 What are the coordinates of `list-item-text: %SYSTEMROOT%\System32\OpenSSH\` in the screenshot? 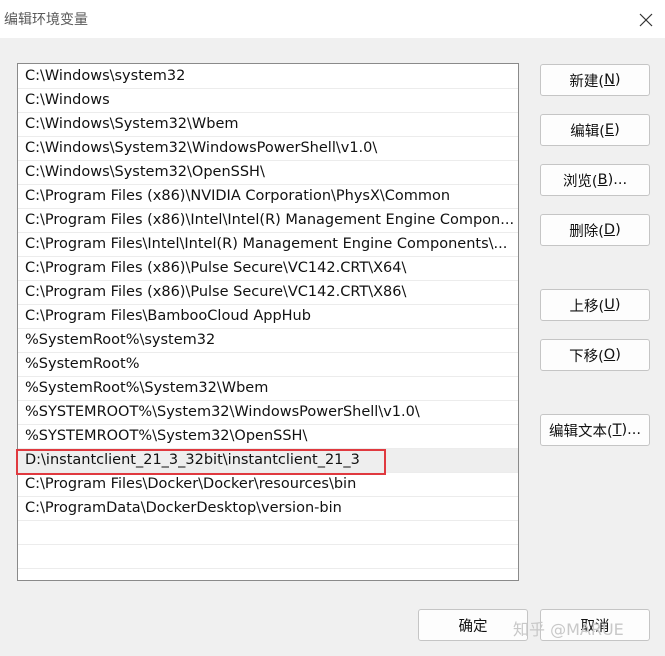 It's located at (166, 436).